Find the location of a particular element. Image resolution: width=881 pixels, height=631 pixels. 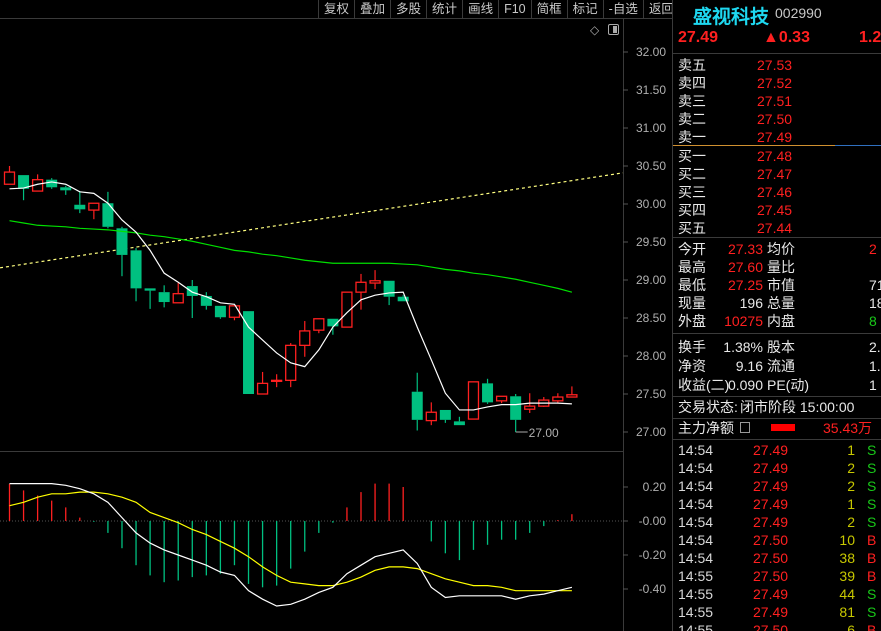

stat-label: 换手 is located at coordinates (692, 347).